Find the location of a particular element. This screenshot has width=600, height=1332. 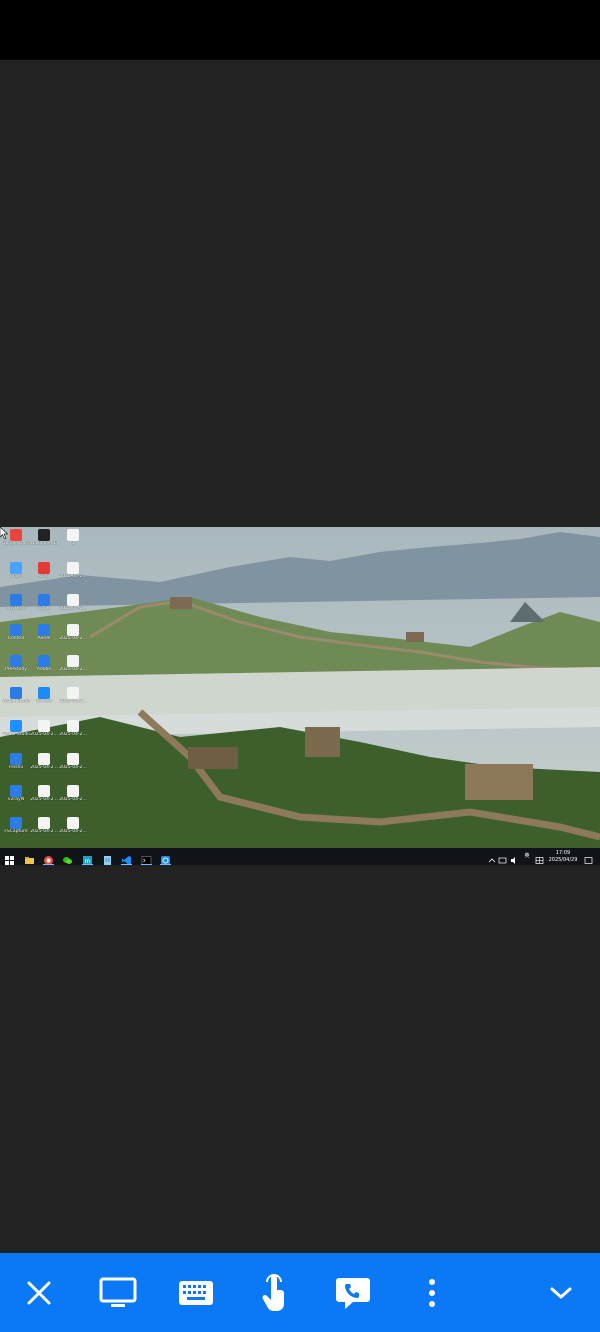

call-button is located at coordinates (353, 1293).